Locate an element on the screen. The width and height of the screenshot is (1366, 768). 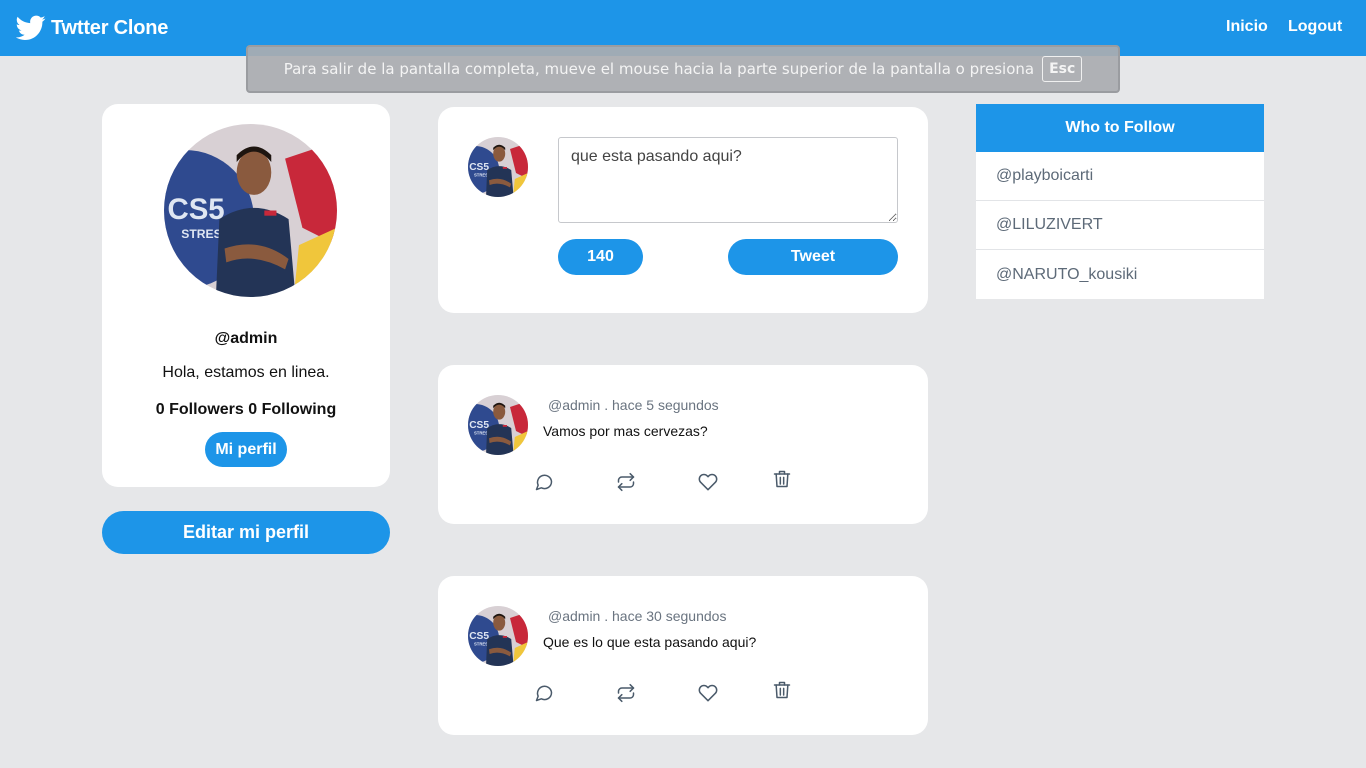
profile-follow-stats: 0 Followers 0 Following is located at coordinates (246, 409).